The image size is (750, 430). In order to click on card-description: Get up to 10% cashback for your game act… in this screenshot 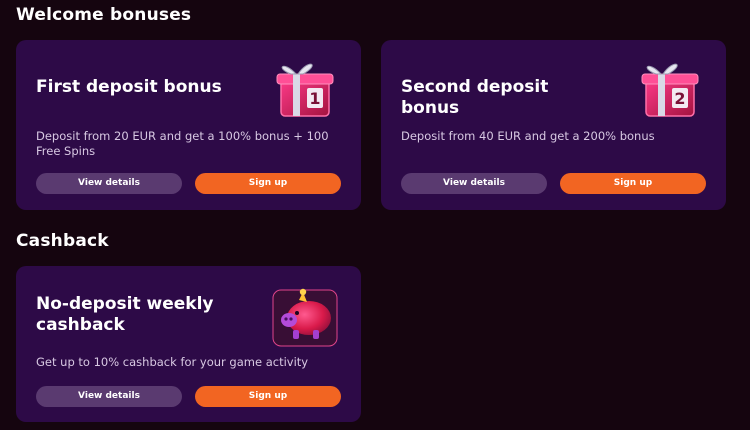, I will do `click(172, 362)`.